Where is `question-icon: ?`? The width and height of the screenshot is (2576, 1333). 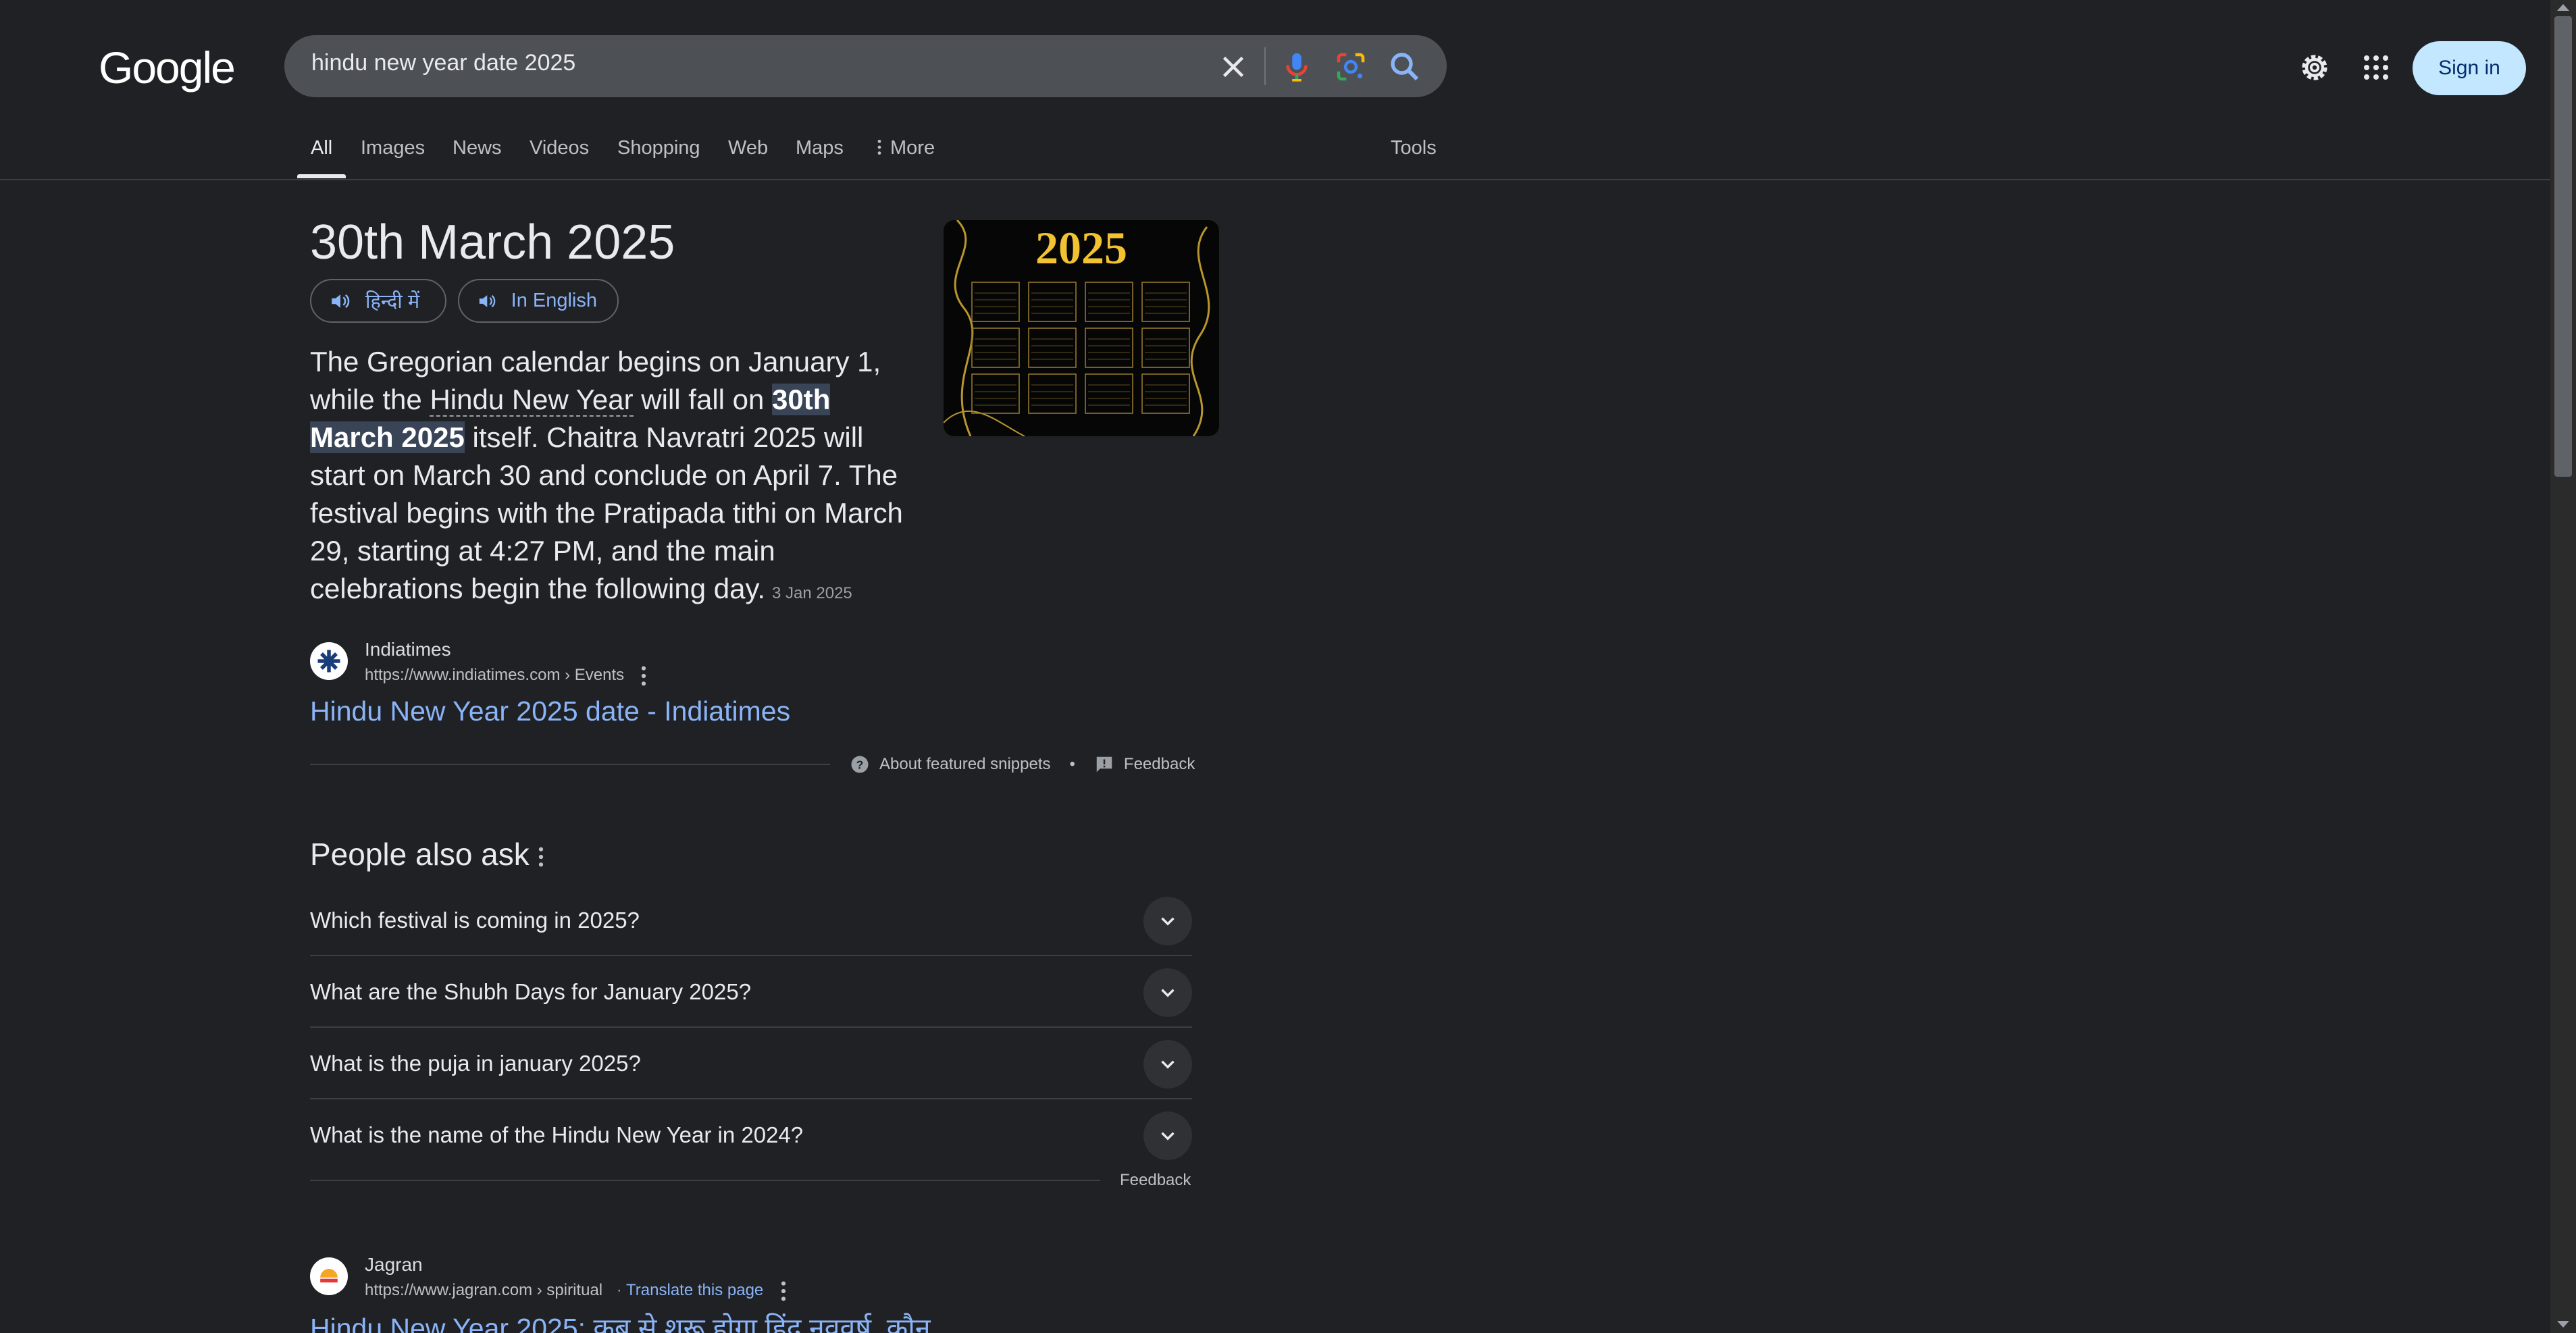
question-icon: ? is located at coordinates (860, 764).